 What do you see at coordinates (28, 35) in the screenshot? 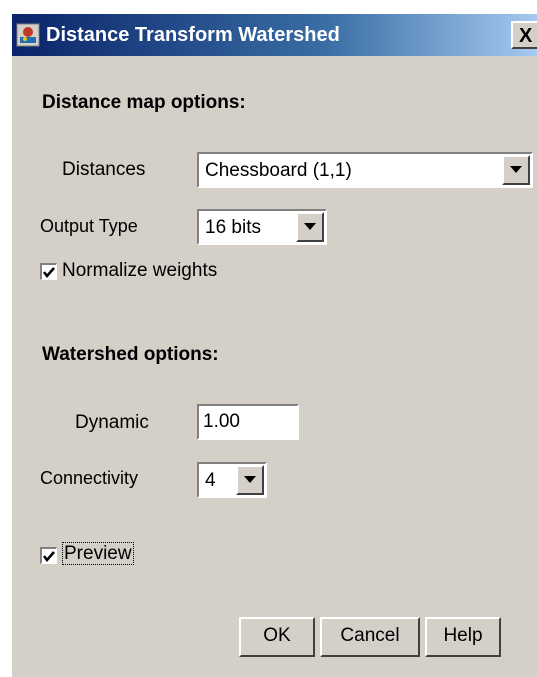
I see `imagej-icon` at bounding box center [28, 35].